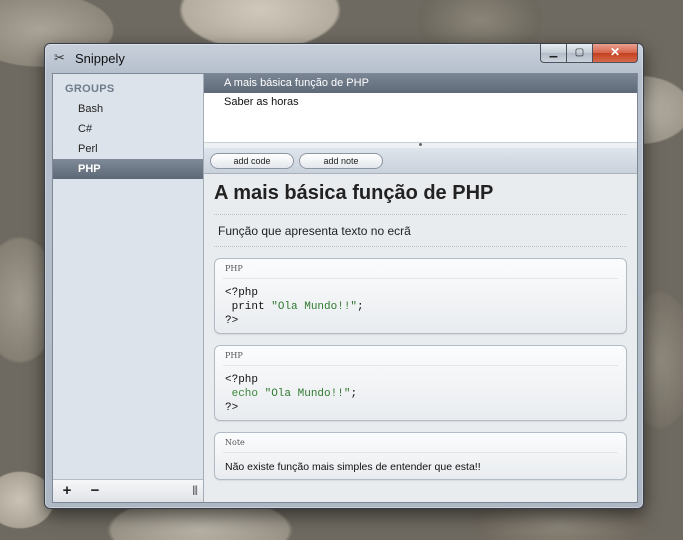 The image size is (683, 540). Describe the element at coordinates (67, 490) in the screenshot. I see `add-group-button: +` at that location.